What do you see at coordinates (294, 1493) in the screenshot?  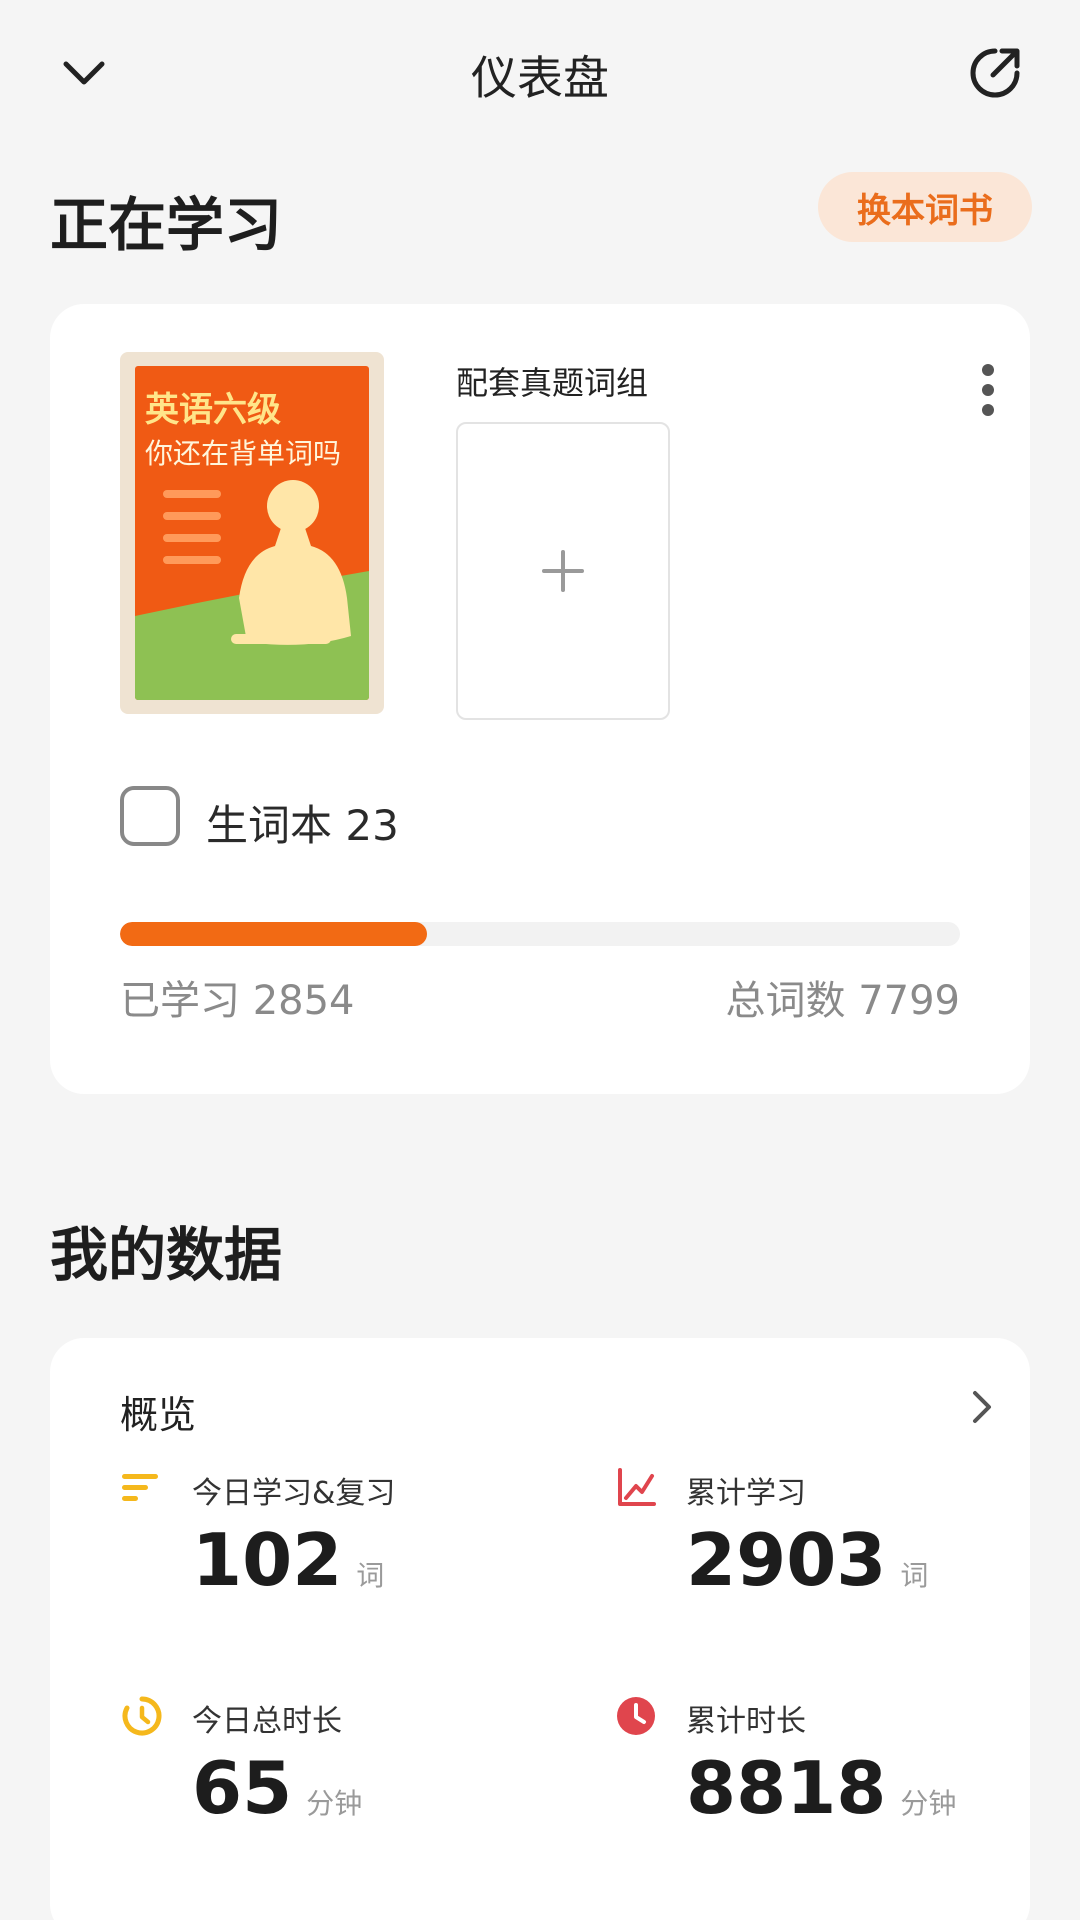 I see `stat-label: 今日学习&复习` at bounding box center [294, 1493].